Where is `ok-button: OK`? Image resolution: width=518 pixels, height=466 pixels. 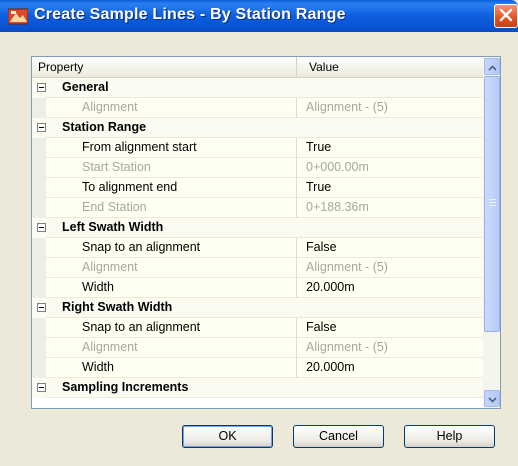 ok-button: OK is located at coordinates (227, 436).